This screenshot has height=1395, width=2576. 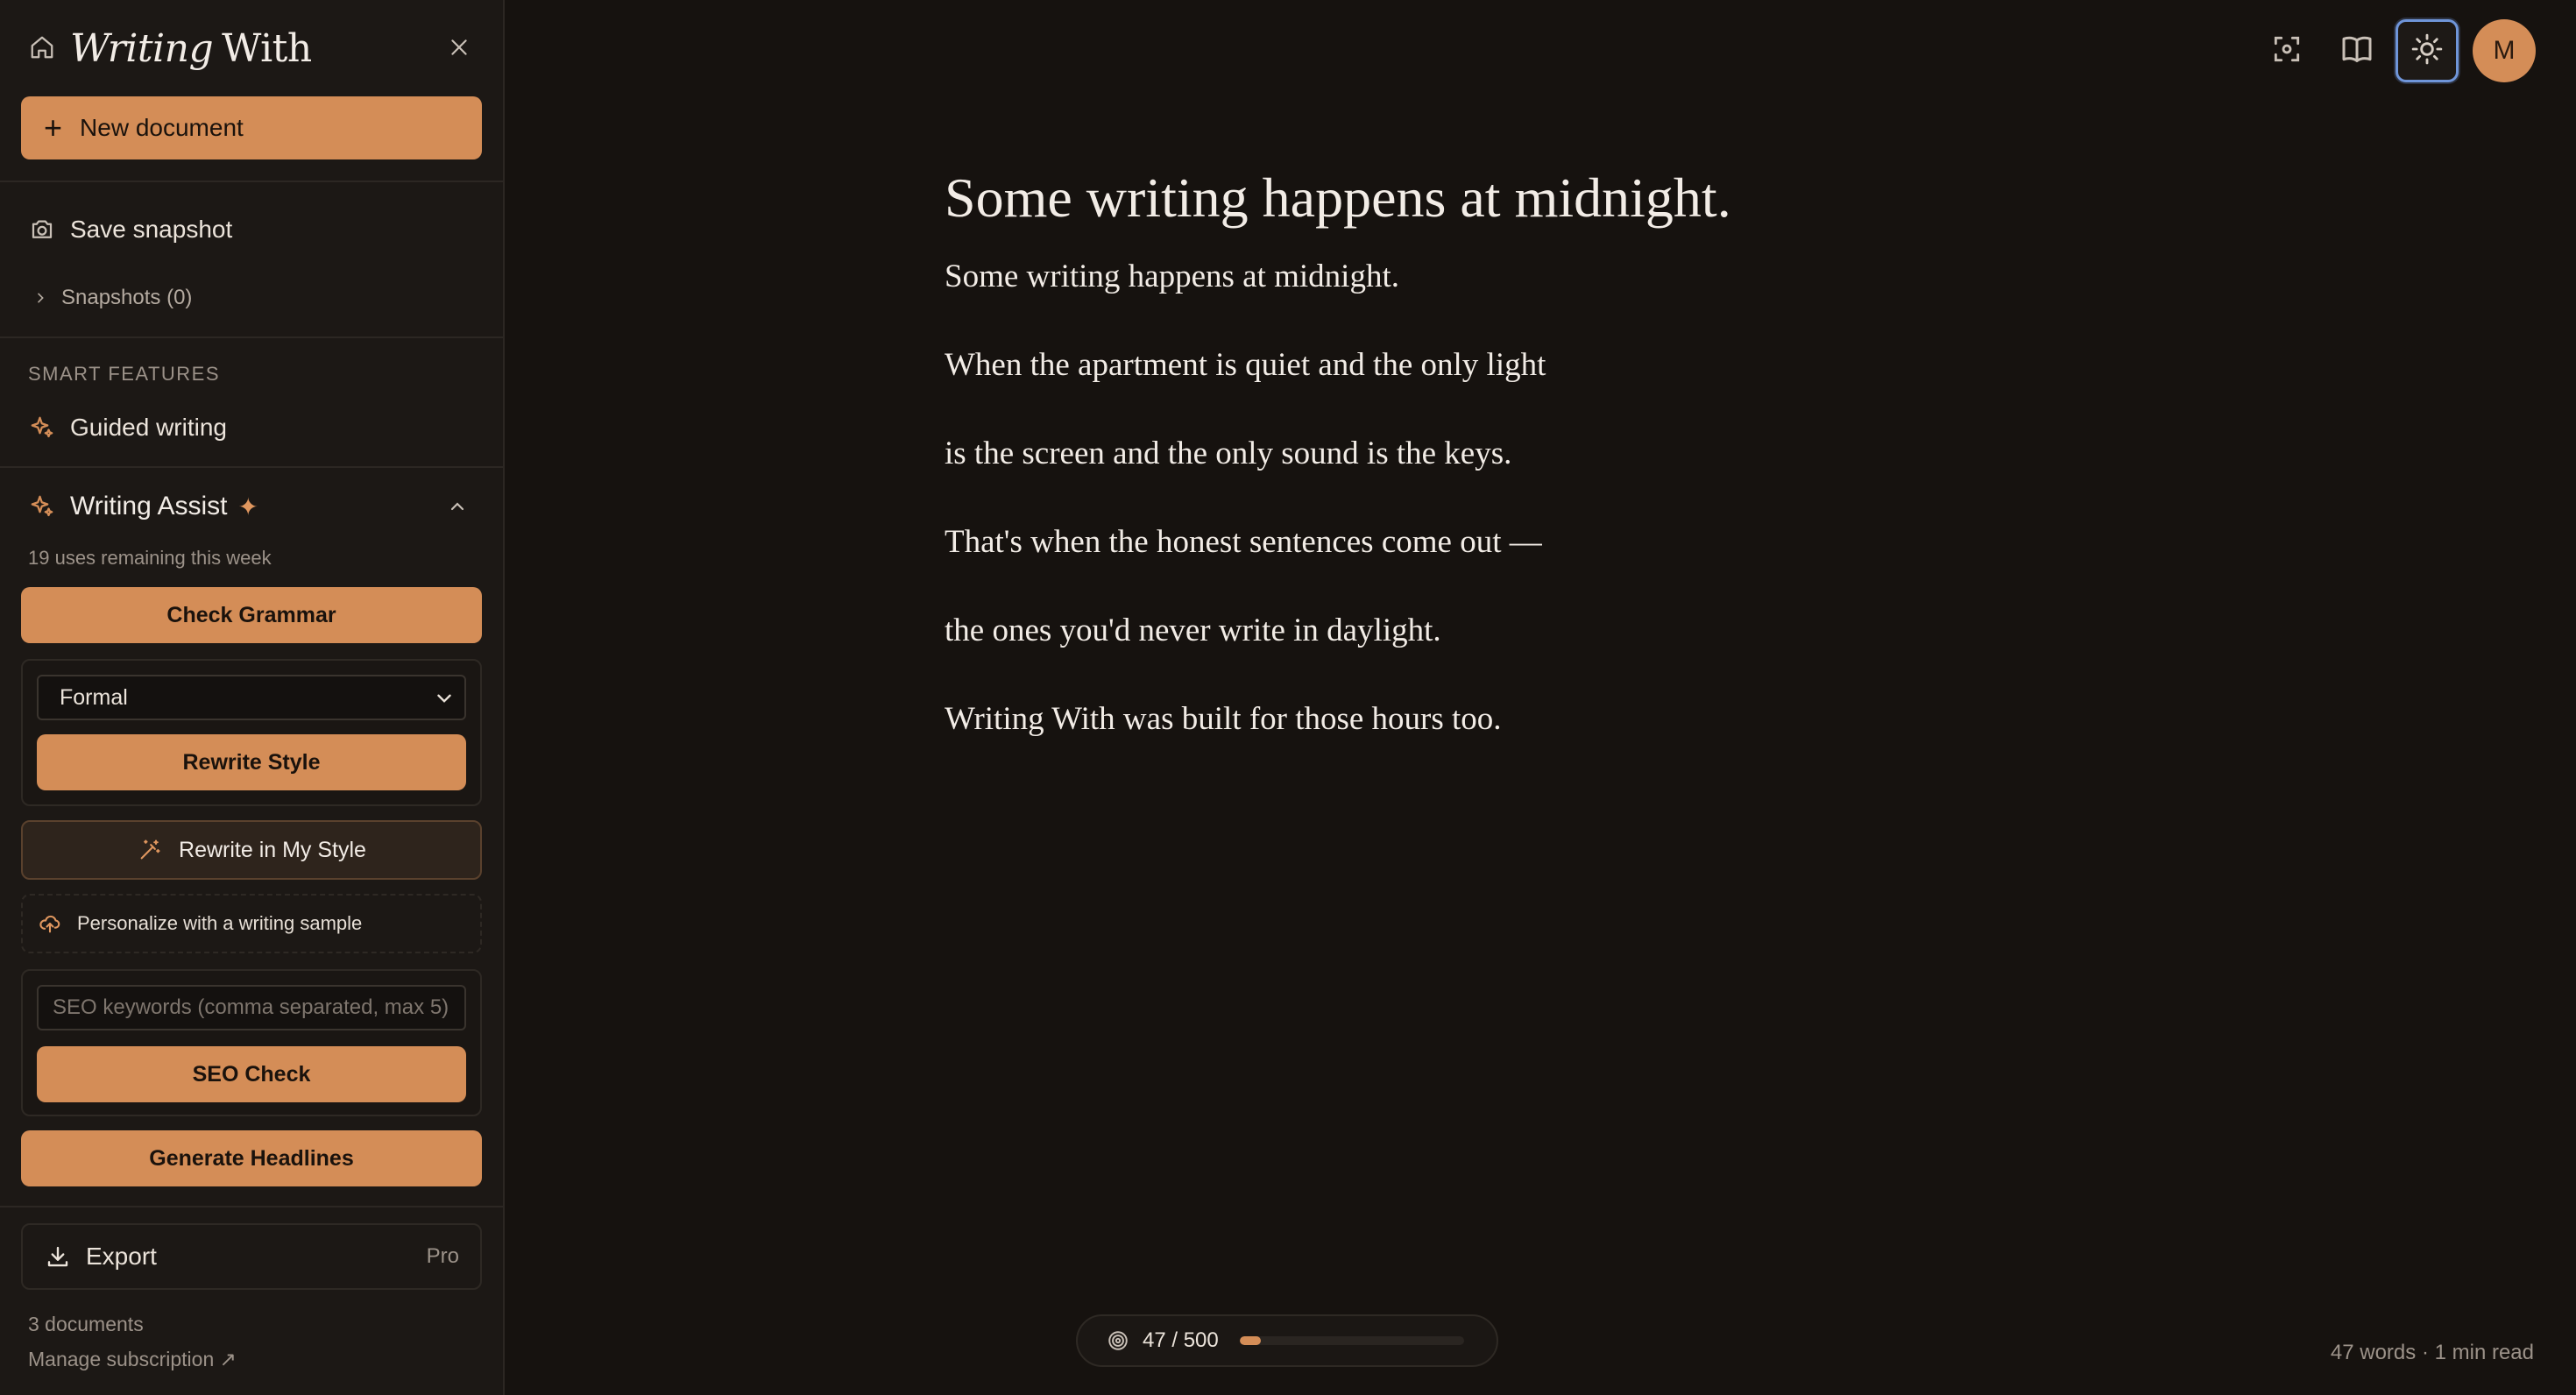 I want to click on word-goal-progress-fill, so click(x=1250, y=1340).